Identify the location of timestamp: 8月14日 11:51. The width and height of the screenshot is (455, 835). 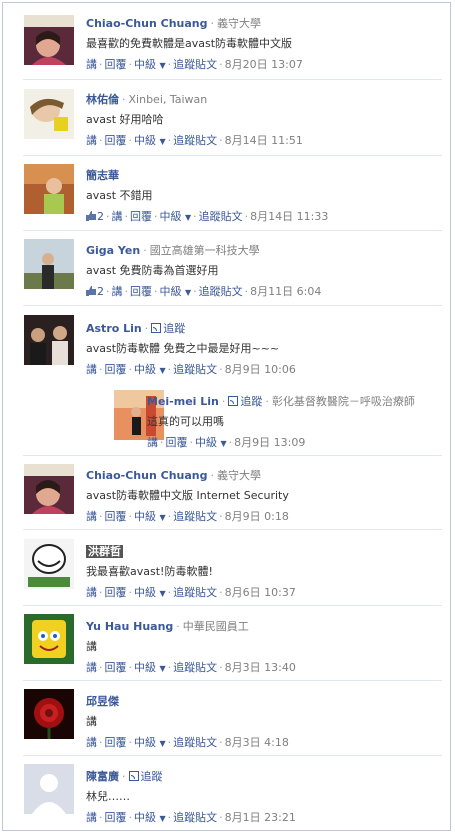
(264, 140).